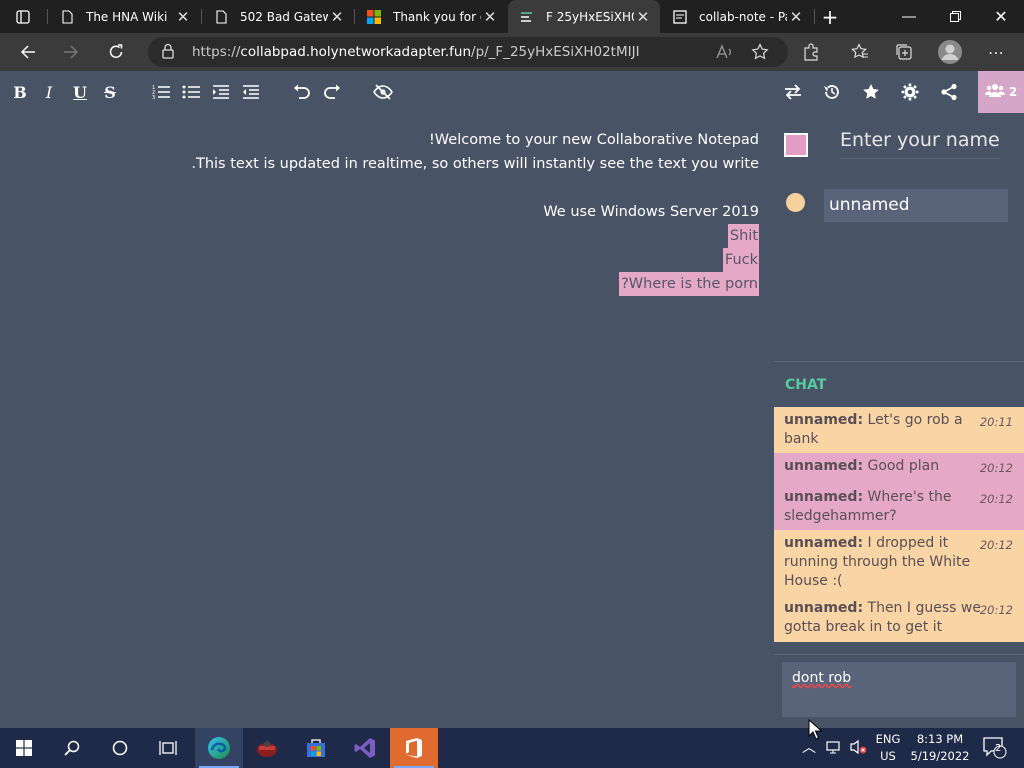 This screenshot has width=1024, height=768. Describe the element at coordinates (899, 361) in the screenshot. I see `divider` at that location.